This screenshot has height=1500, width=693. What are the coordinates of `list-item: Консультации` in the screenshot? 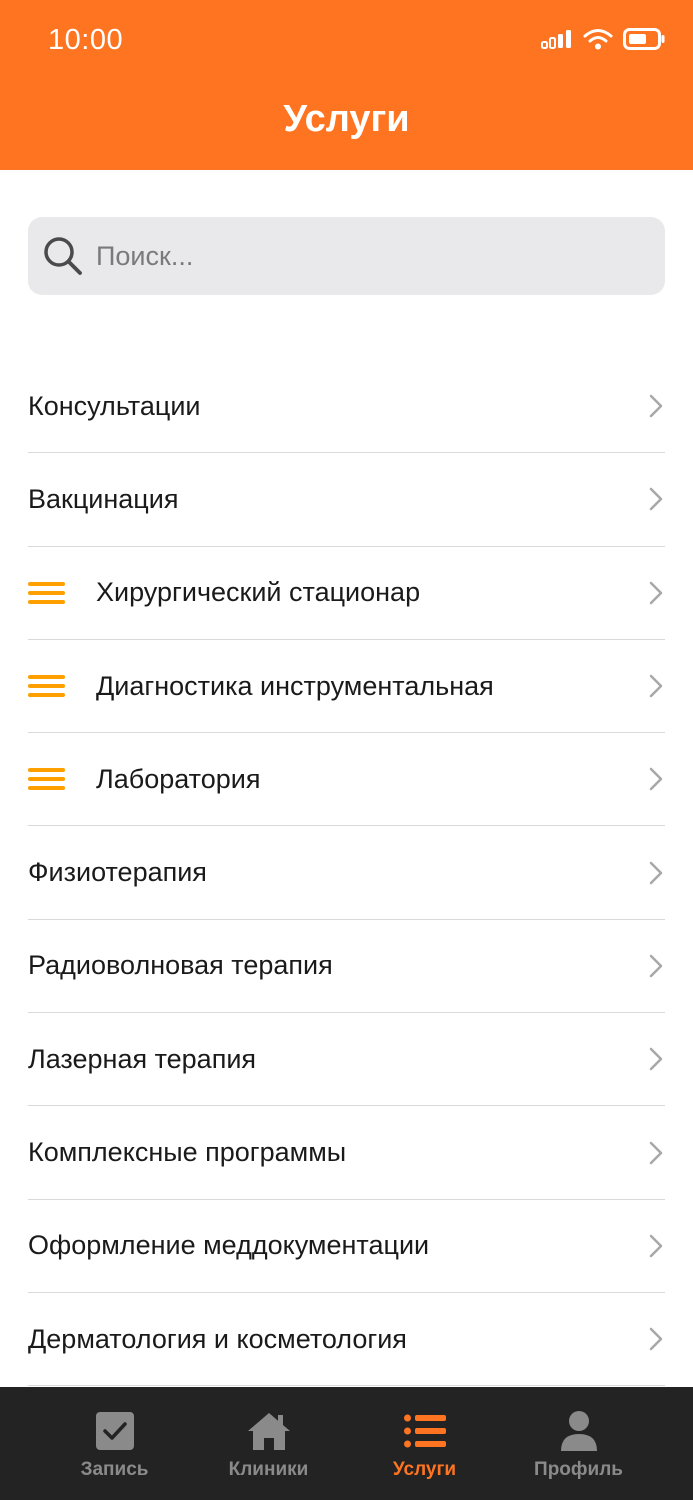 It's located at (346, 407).